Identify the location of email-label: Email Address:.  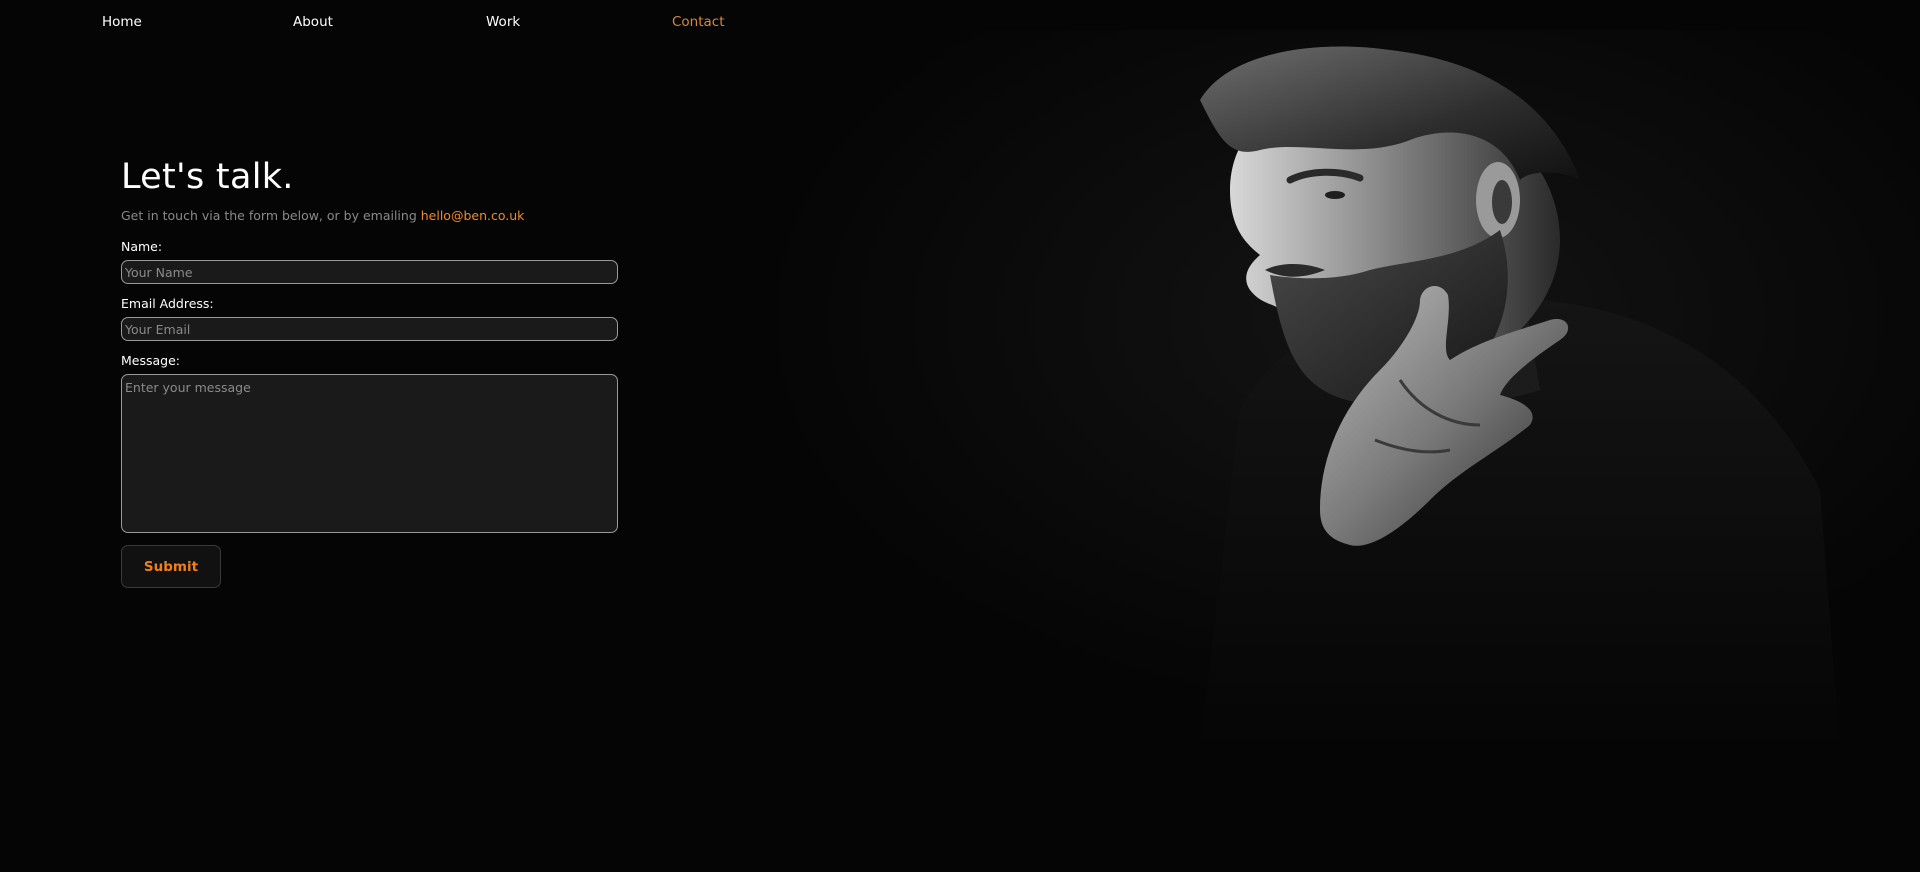
(167, 303).